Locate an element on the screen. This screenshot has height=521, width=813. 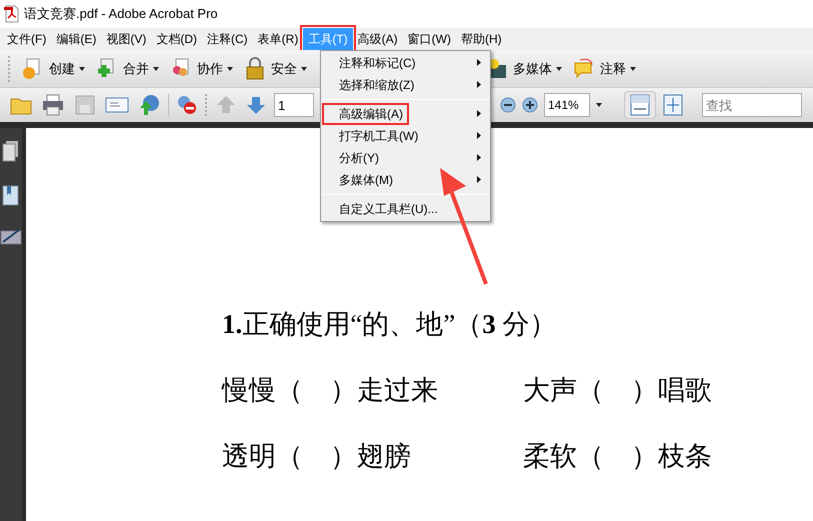
menu-item: 表单(R) is located at coordinates (278, 39).